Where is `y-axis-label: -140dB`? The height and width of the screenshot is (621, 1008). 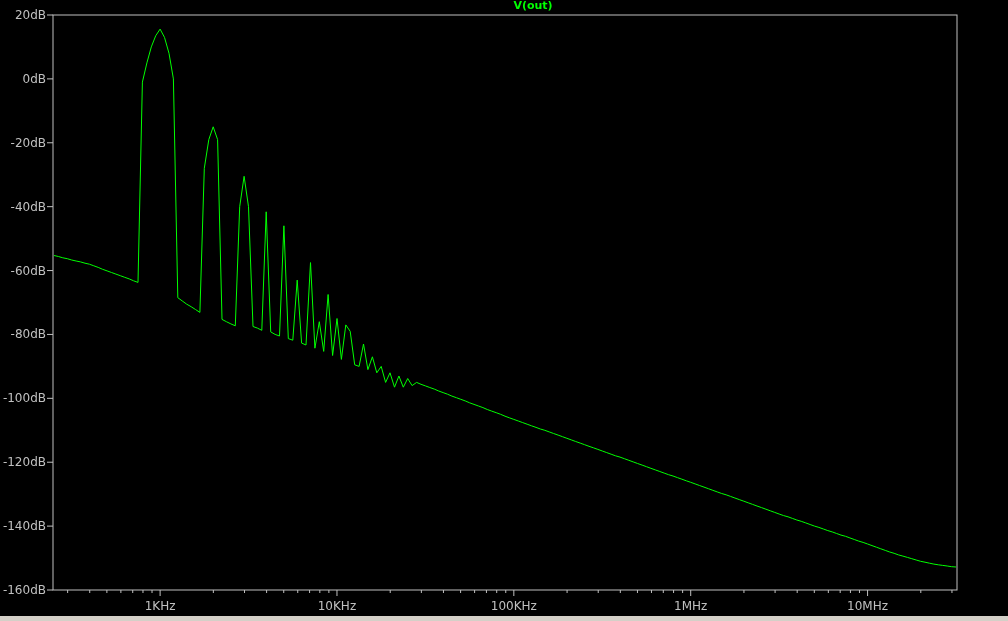
y-axis-label: -140dB is located at coordinates (24, 526).